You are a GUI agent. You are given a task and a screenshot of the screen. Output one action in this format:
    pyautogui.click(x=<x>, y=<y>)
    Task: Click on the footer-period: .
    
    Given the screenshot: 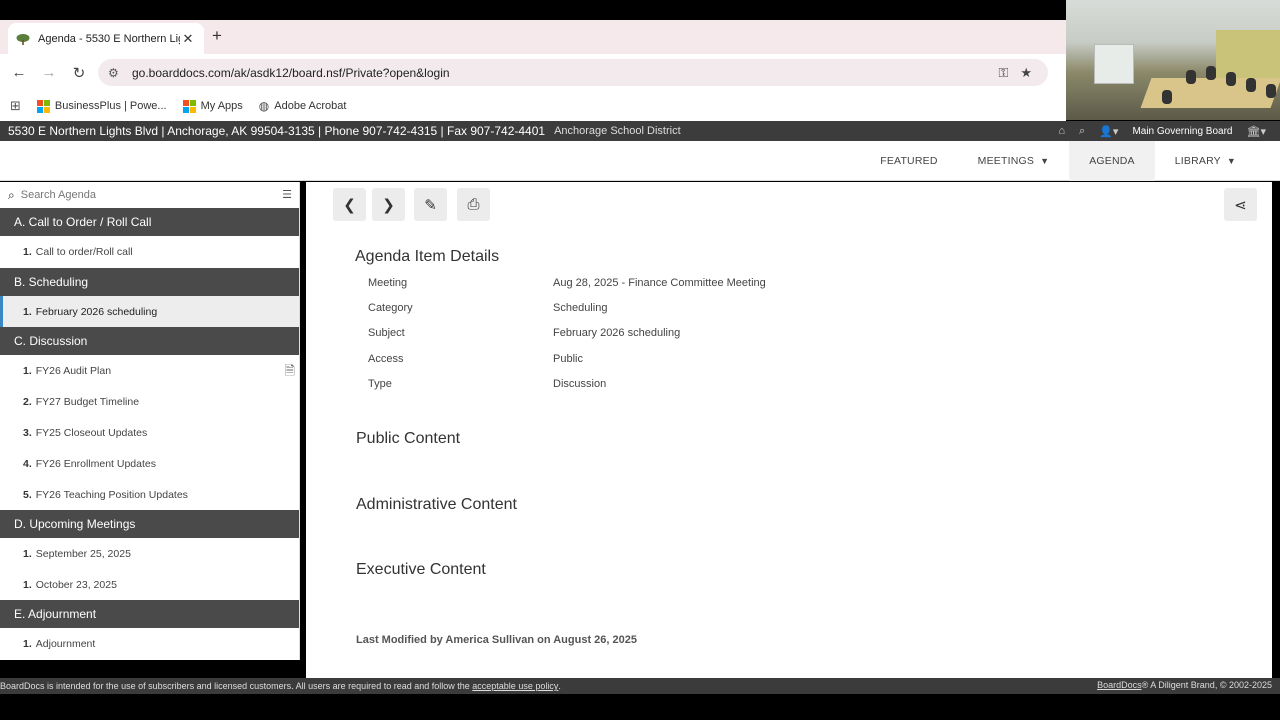 What is the action you would take?
    pyautogui.click(x=559, y=686)
    